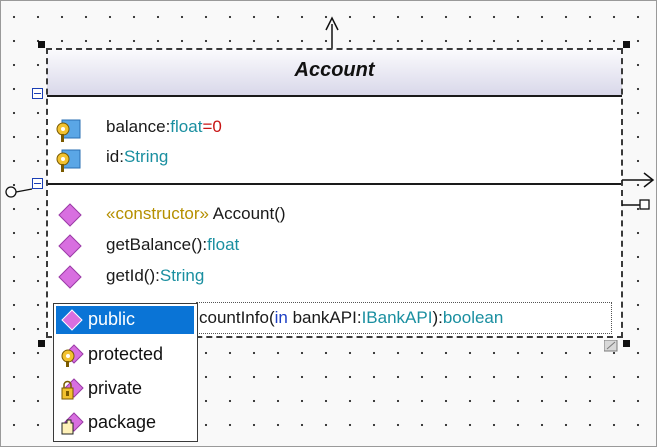  Describe the element at coordinates (334, 96) in the screenshot. I see `header-divider` at that location.